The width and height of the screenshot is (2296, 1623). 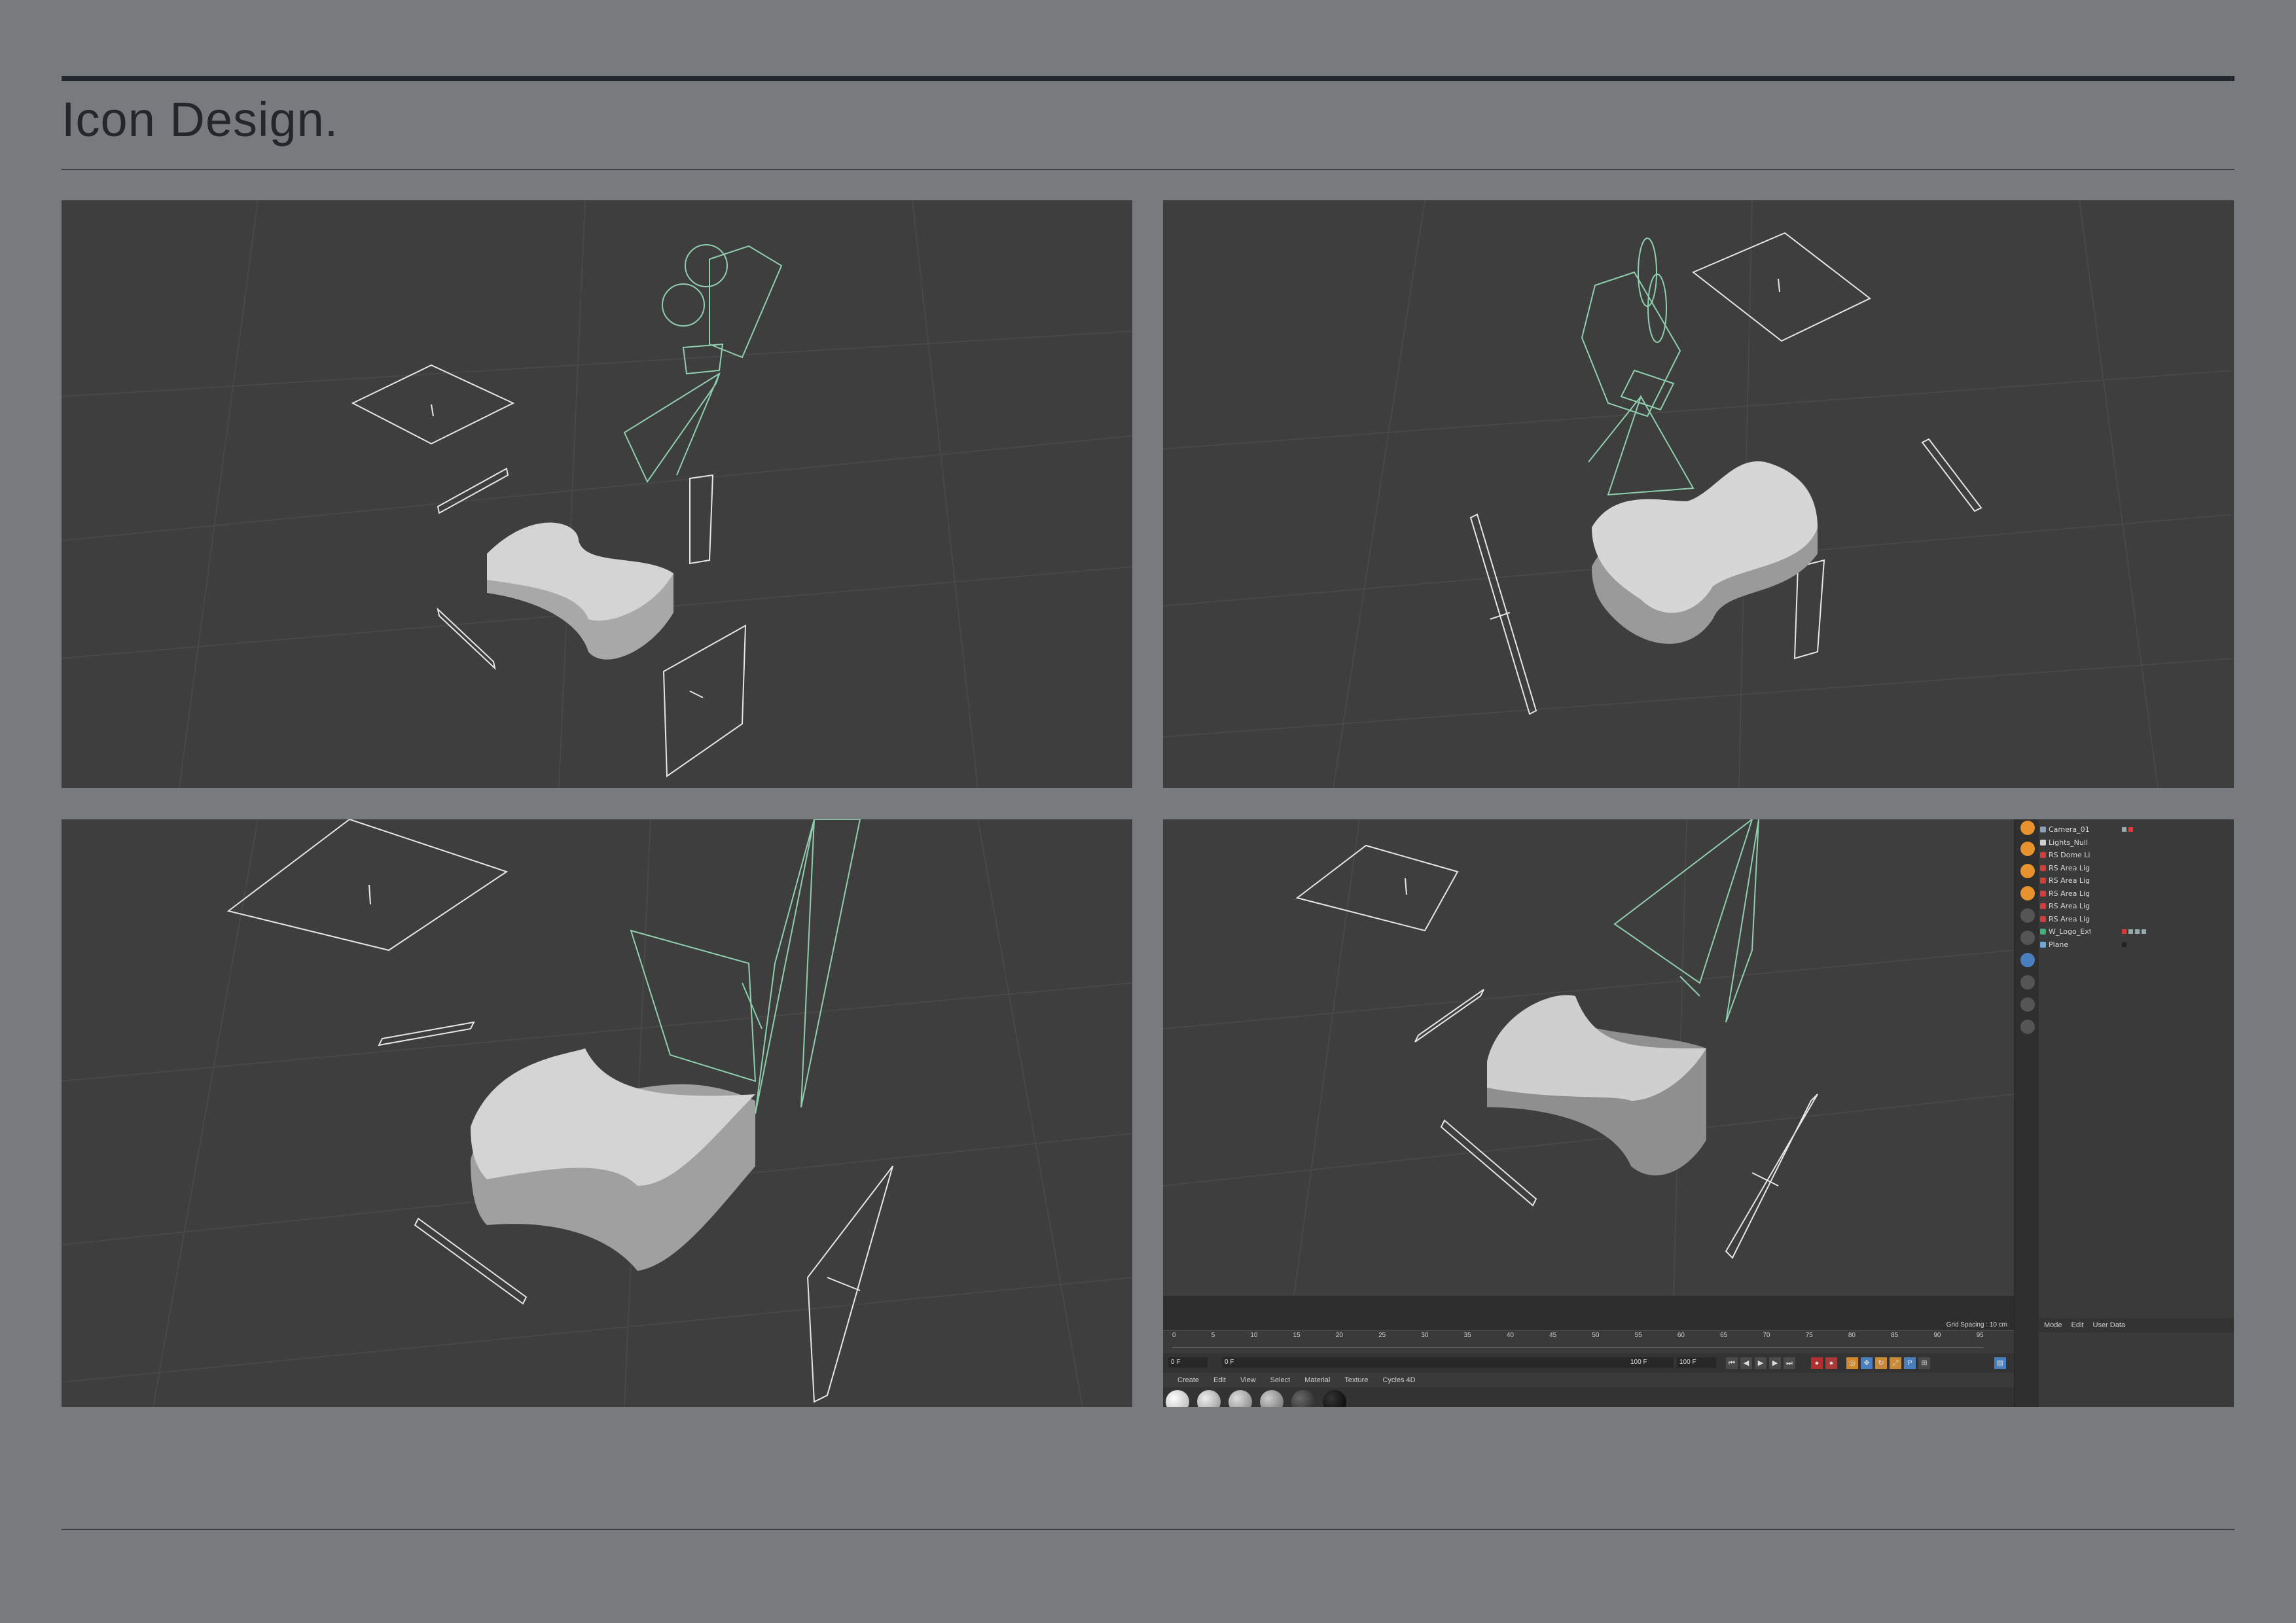 I want to click on go-to-end-button: ⏭, so click(x=1789, y=1363).